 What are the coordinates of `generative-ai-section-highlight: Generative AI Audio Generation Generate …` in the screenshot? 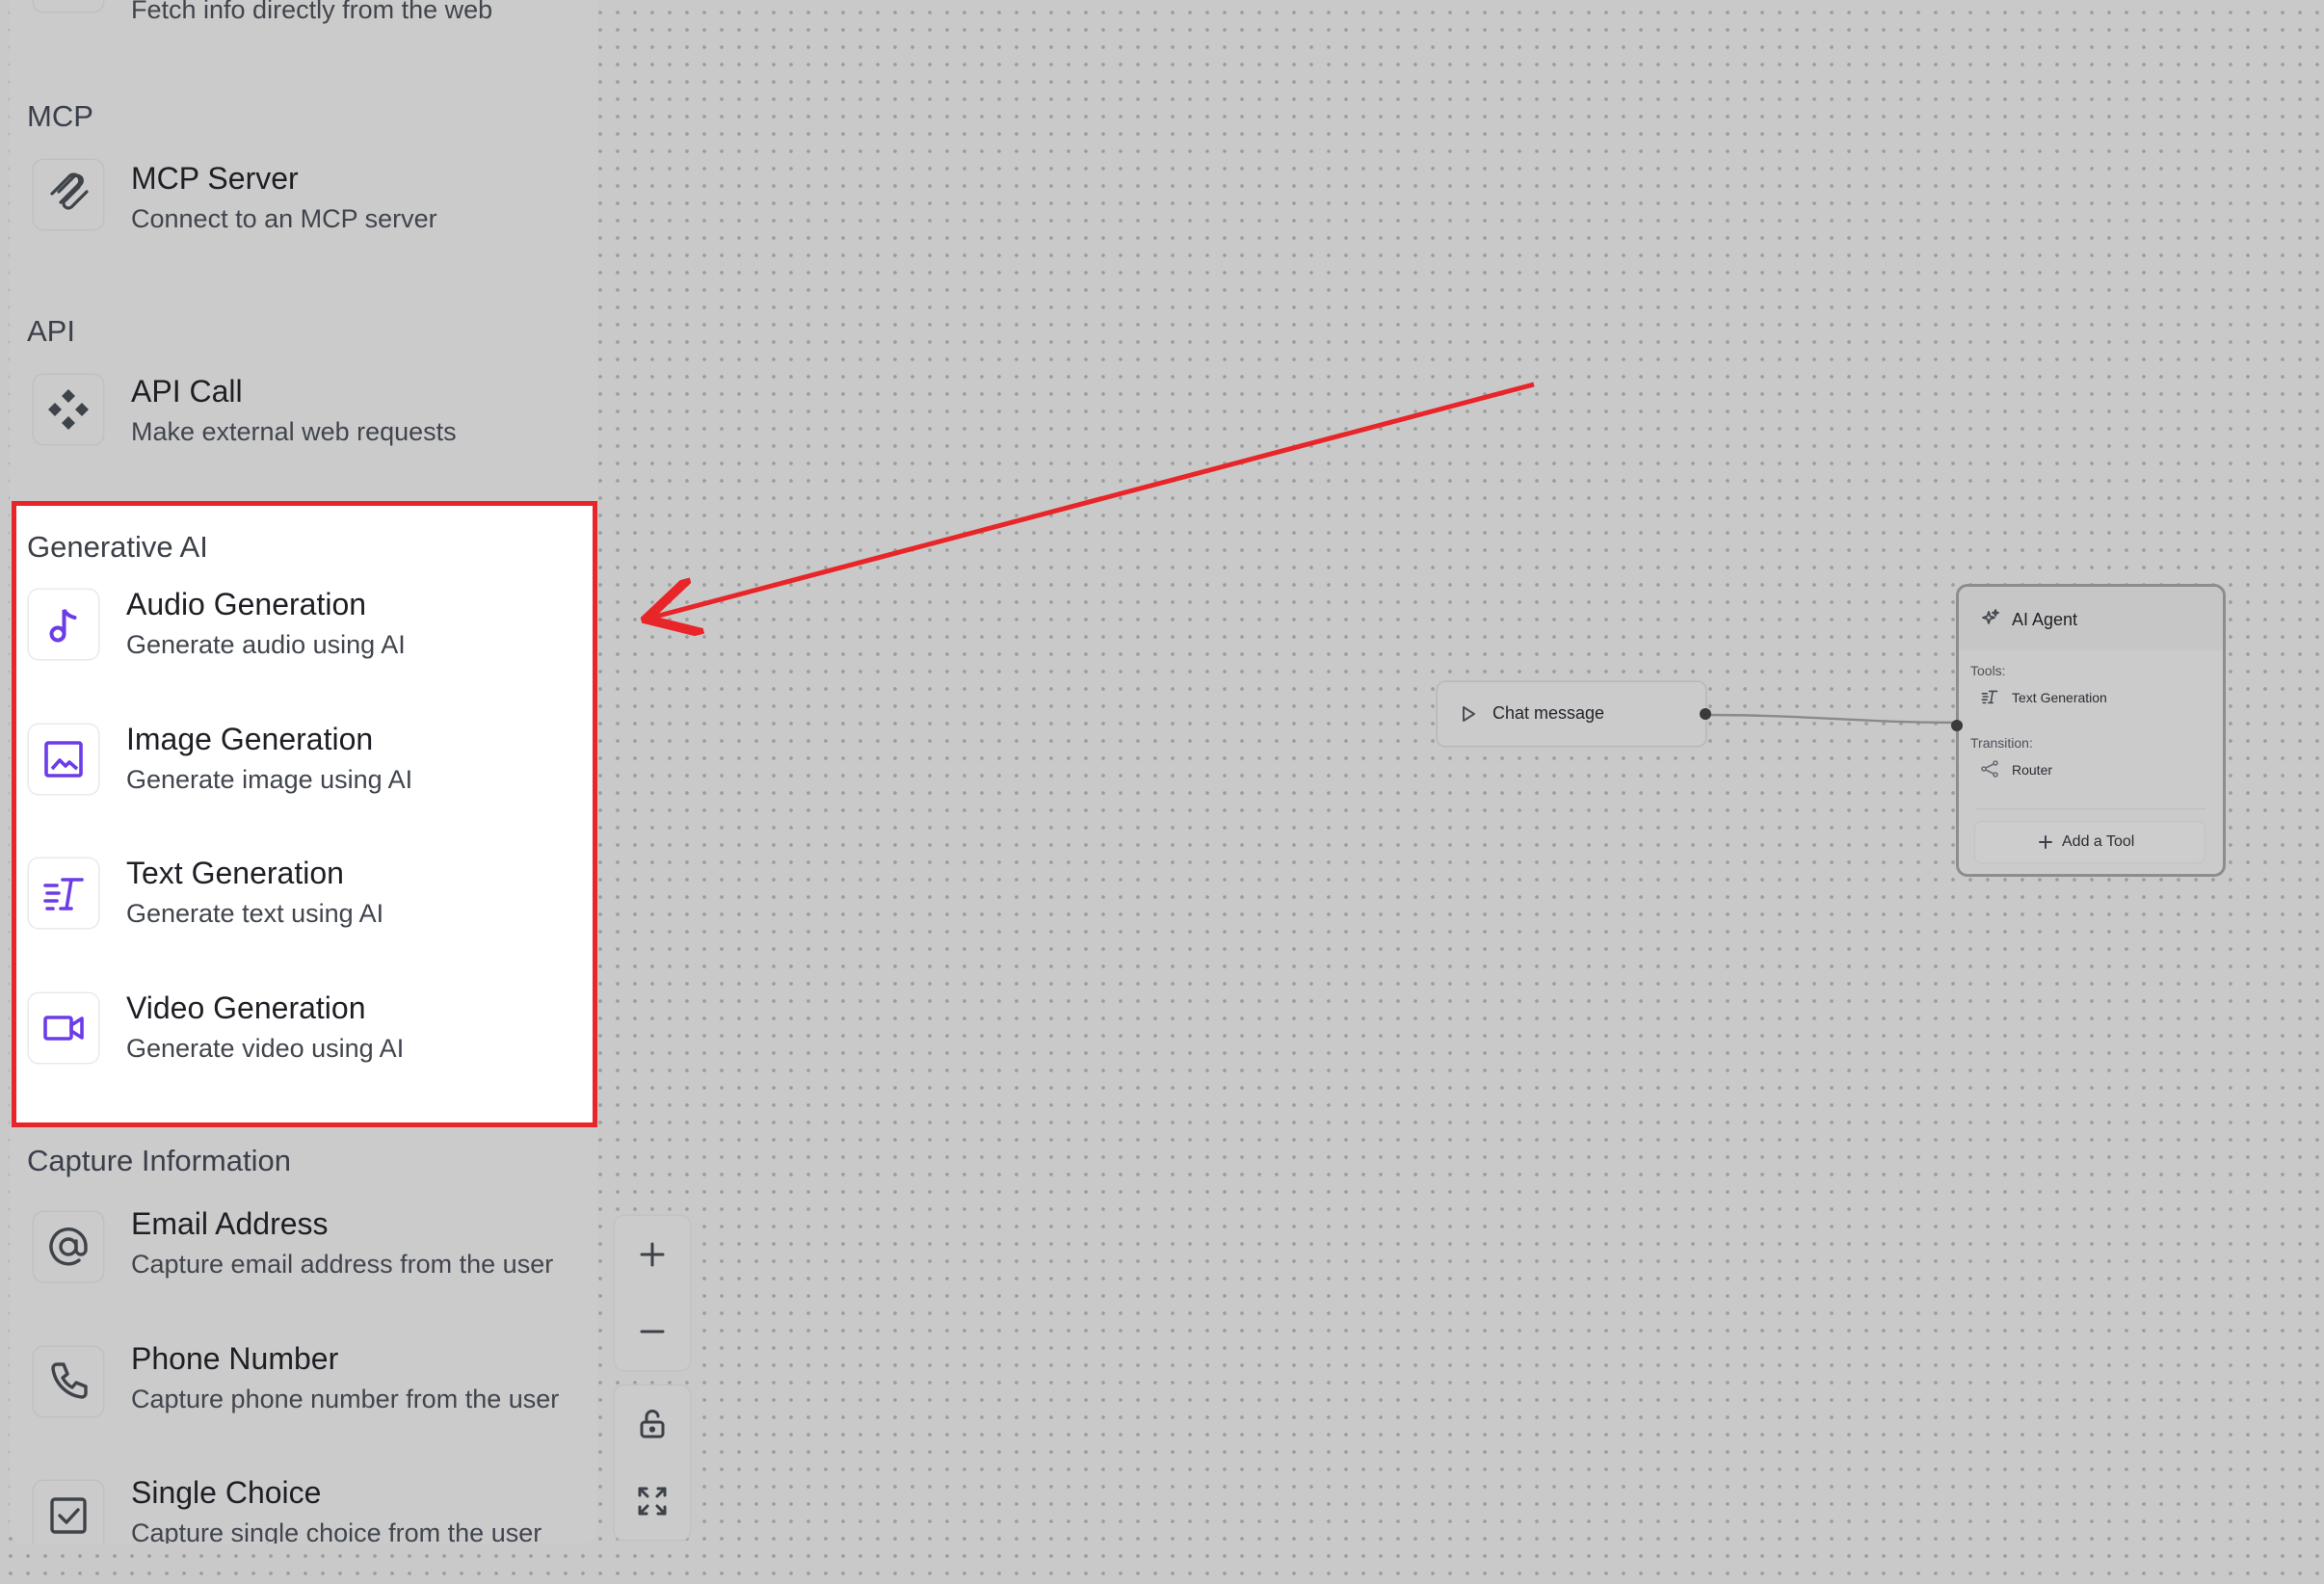 It's located at (305, 814).